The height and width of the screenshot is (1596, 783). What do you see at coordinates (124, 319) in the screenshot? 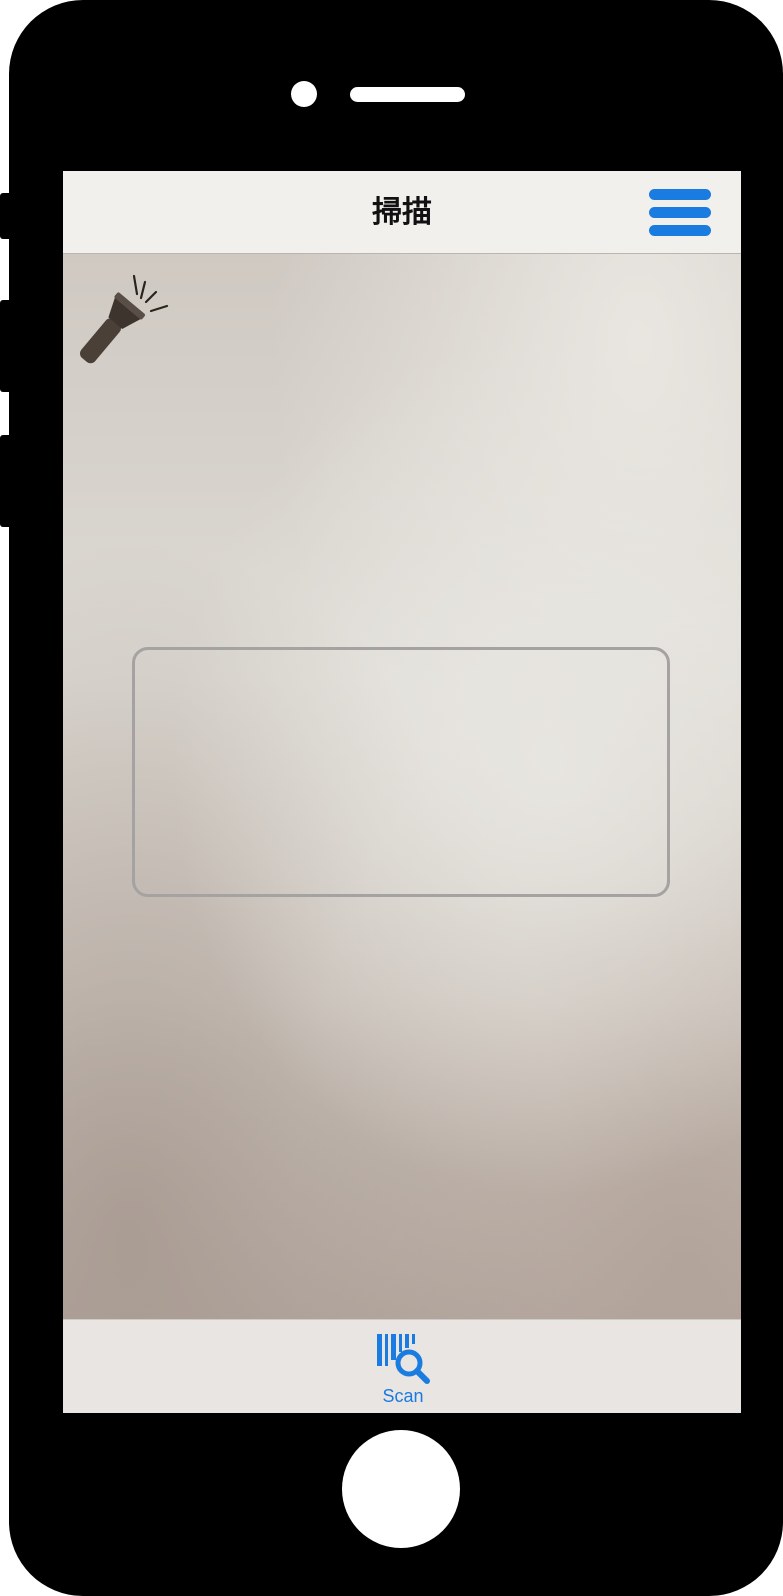
I see `flashlight-icon` at bounding box center [124, 319].